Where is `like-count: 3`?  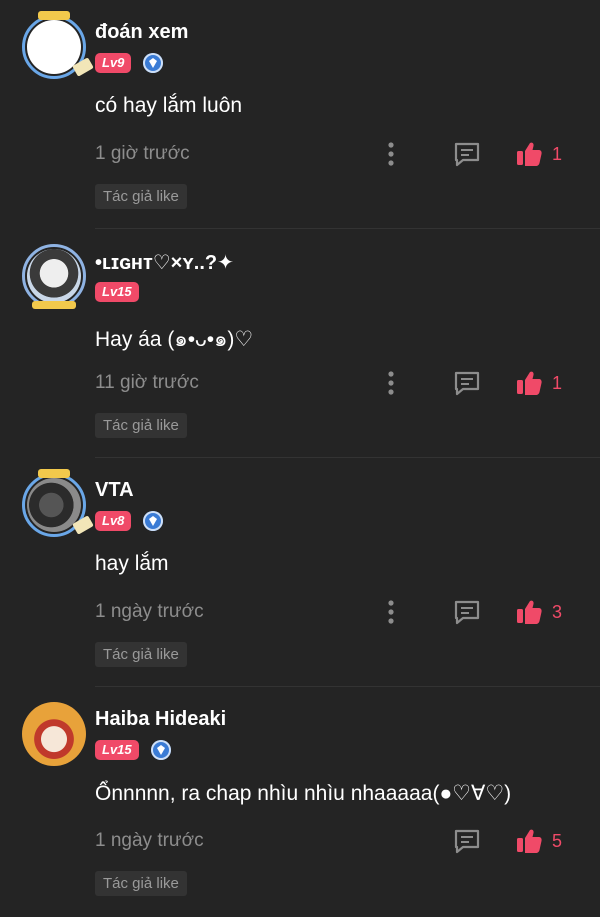 like-count: 3 is located at coordinates (557, 612).